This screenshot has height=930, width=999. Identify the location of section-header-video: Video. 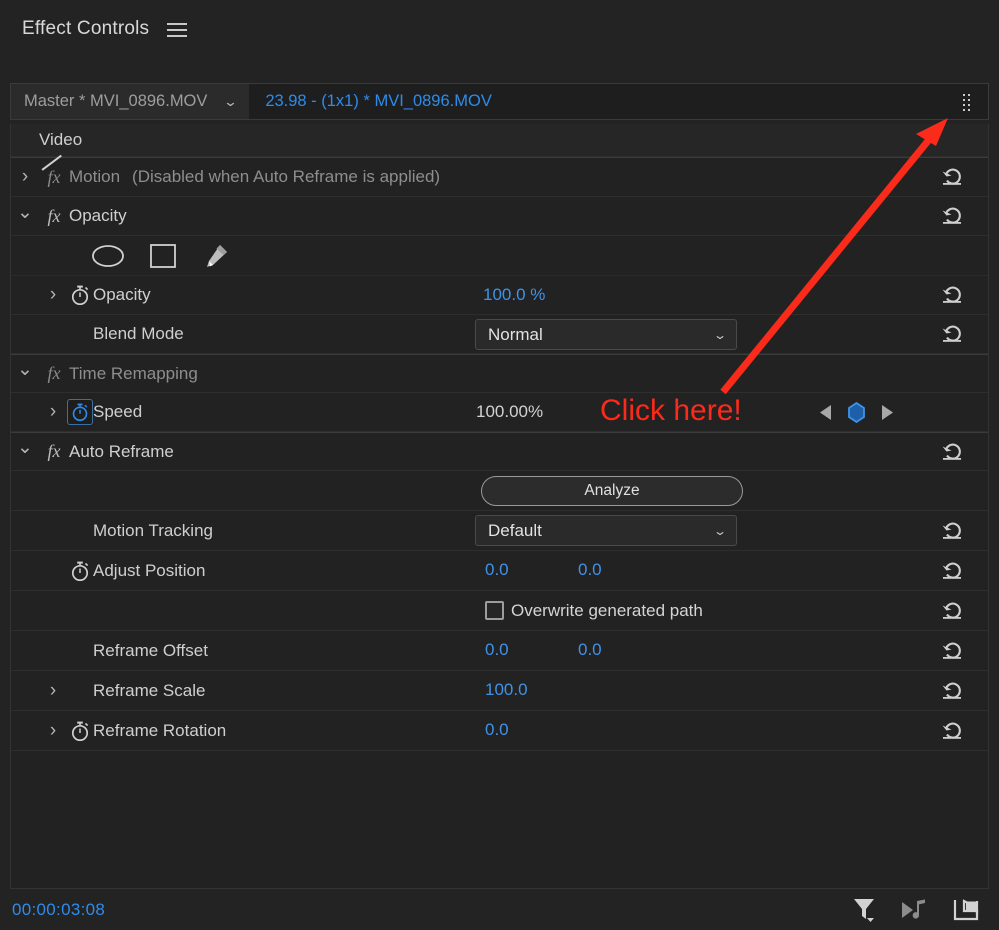
(499, 140).